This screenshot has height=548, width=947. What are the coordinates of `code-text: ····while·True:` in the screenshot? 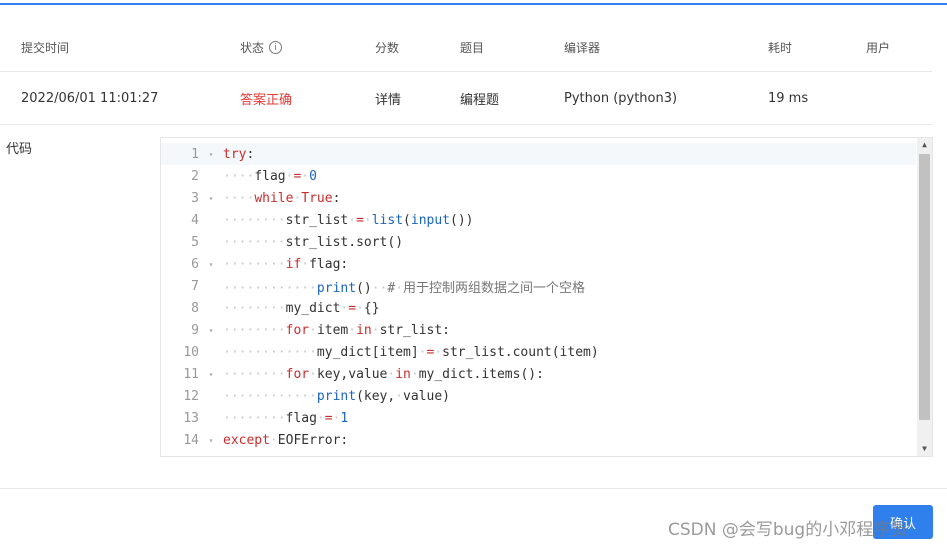 It's located at (282, 198).